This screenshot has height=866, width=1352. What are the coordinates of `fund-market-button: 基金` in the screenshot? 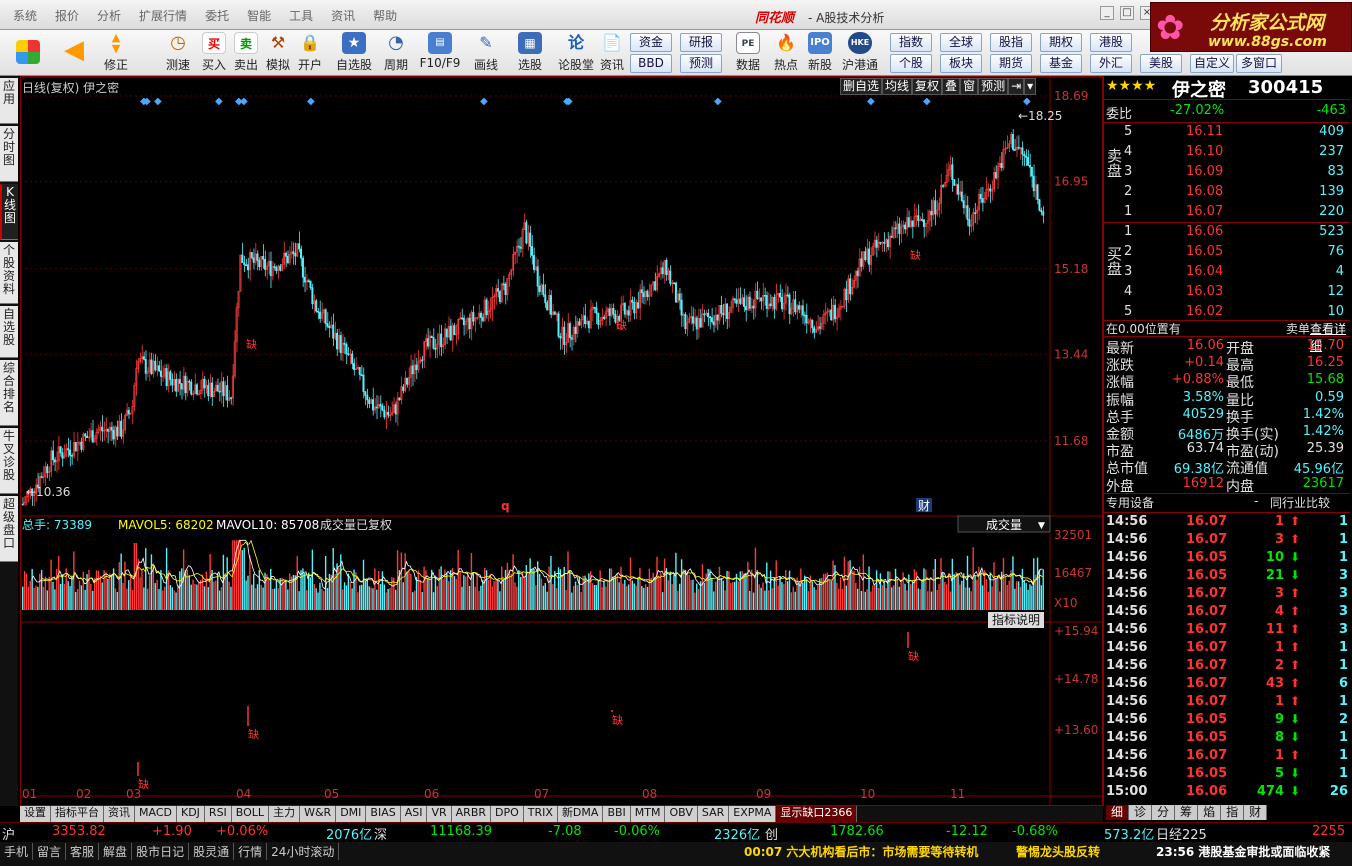 It's located at (1061, 63).